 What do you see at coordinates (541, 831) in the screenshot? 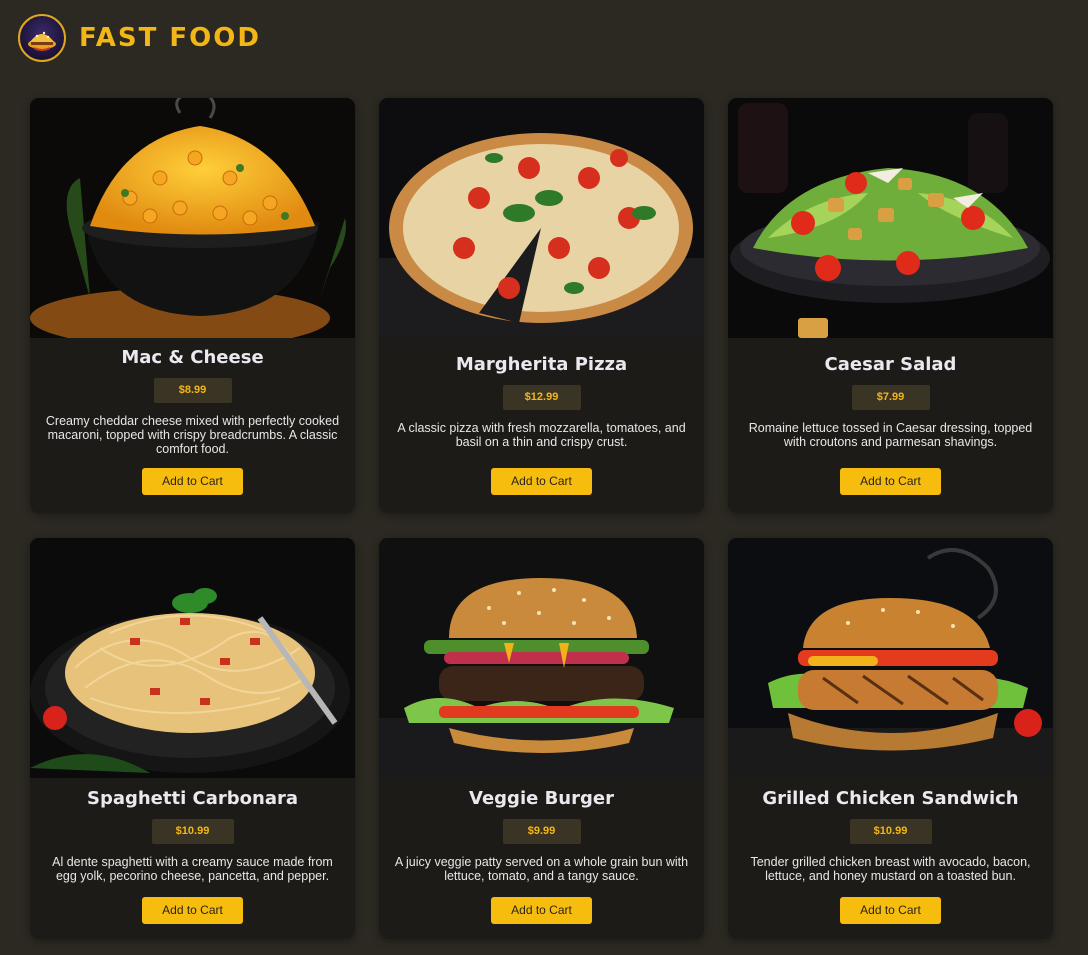
I see `price-badge: $9.99` at bounding box center [541, 831].